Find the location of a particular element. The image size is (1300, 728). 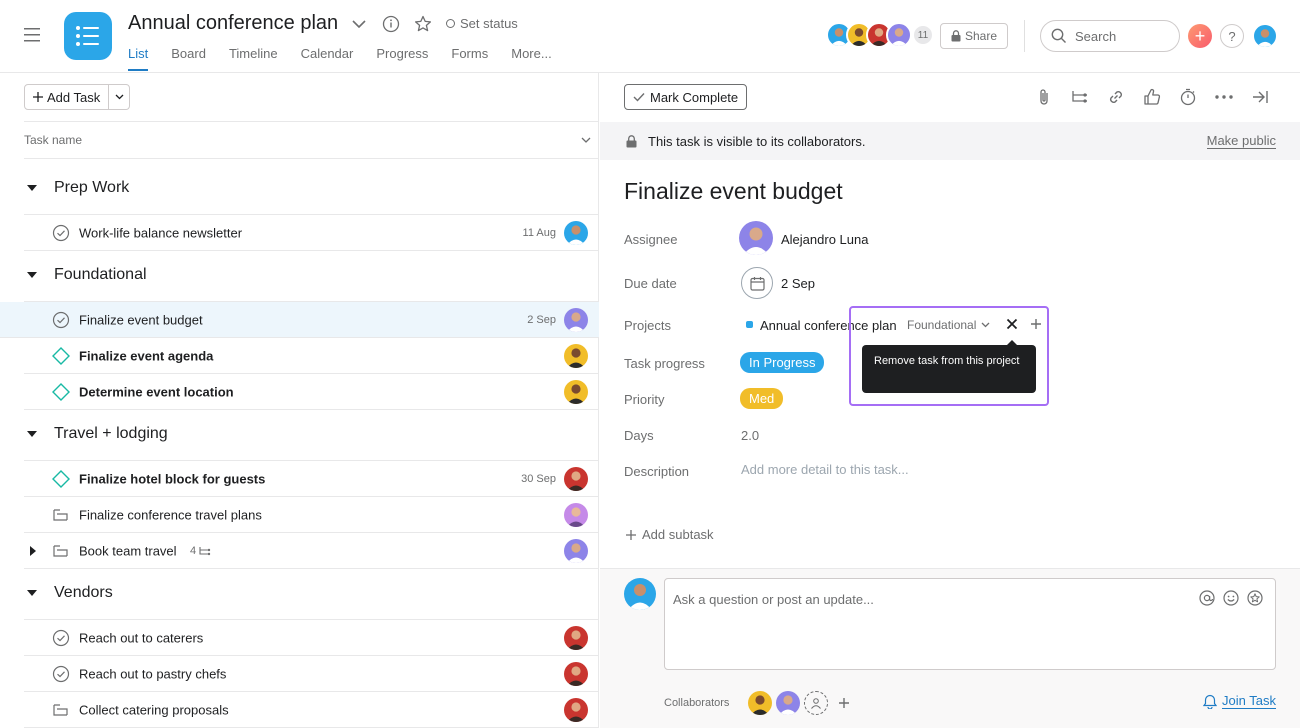

task-name: Finalize conference travel plans is located at coordinates (170, 514).